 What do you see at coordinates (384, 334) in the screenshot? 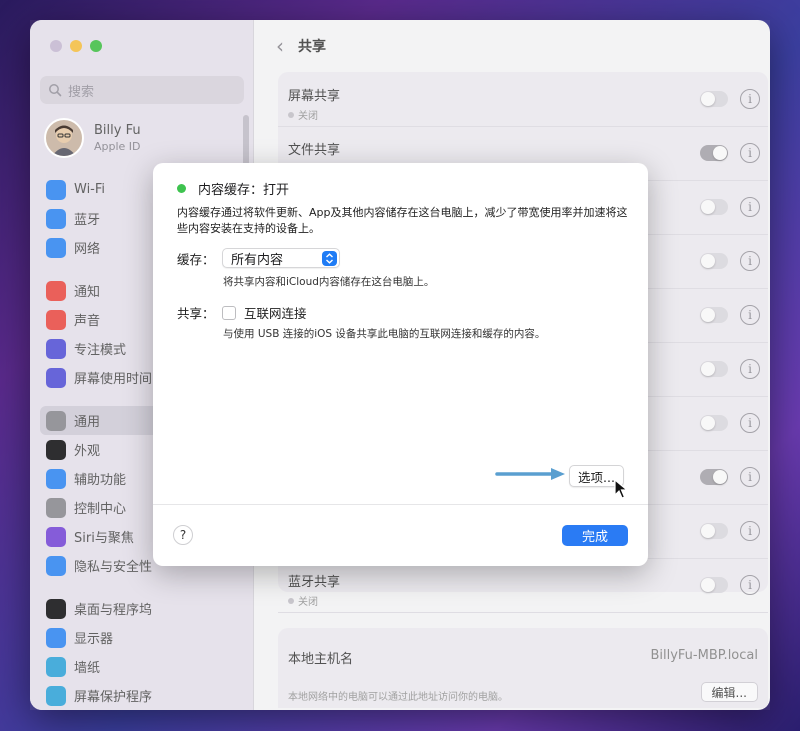
I see `internet-help-text: 与使用 USB 连接的iOS 设备共享此电脑的互联网连接和缓存的内容。` at bounding box center [384, 334].